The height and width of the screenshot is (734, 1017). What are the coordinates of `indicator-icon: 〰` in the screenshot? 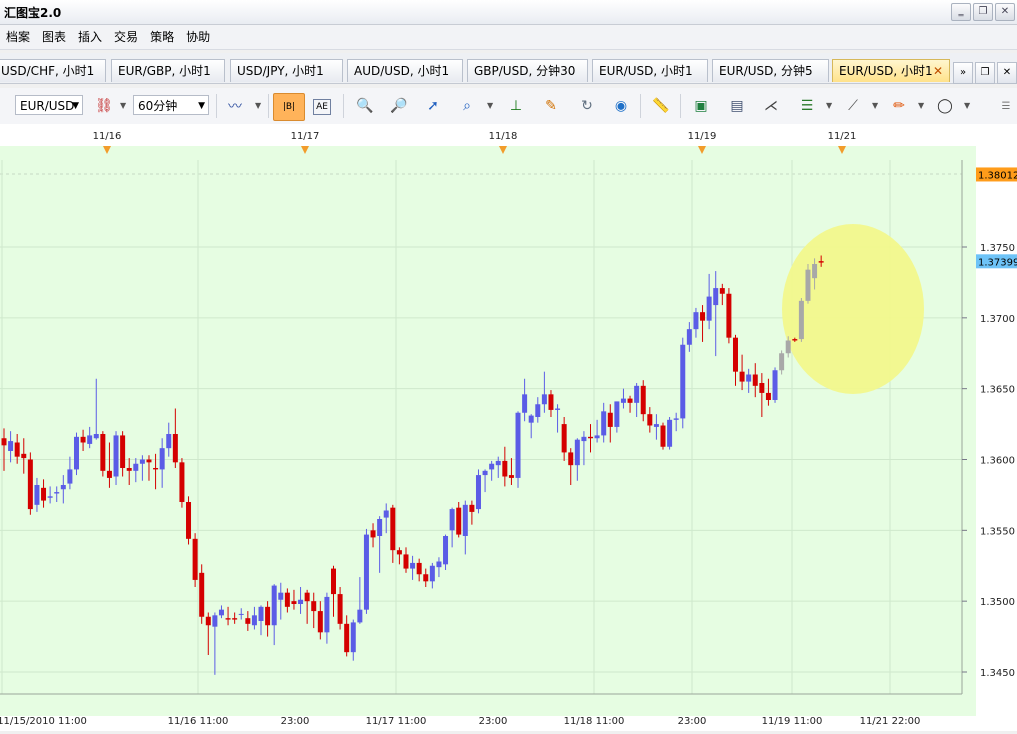 It's located at (235, 106).